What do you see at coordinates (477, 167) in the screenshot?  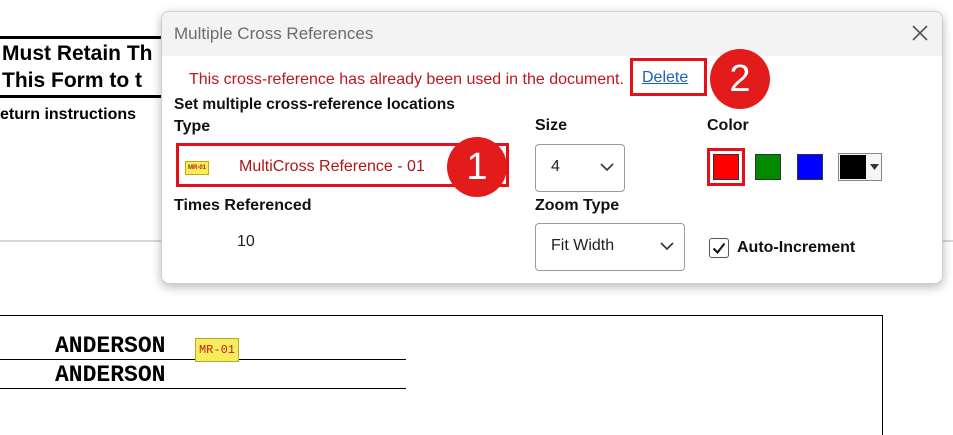 I see `annotation-badge-1: 1` at bounding box center [477, 167].